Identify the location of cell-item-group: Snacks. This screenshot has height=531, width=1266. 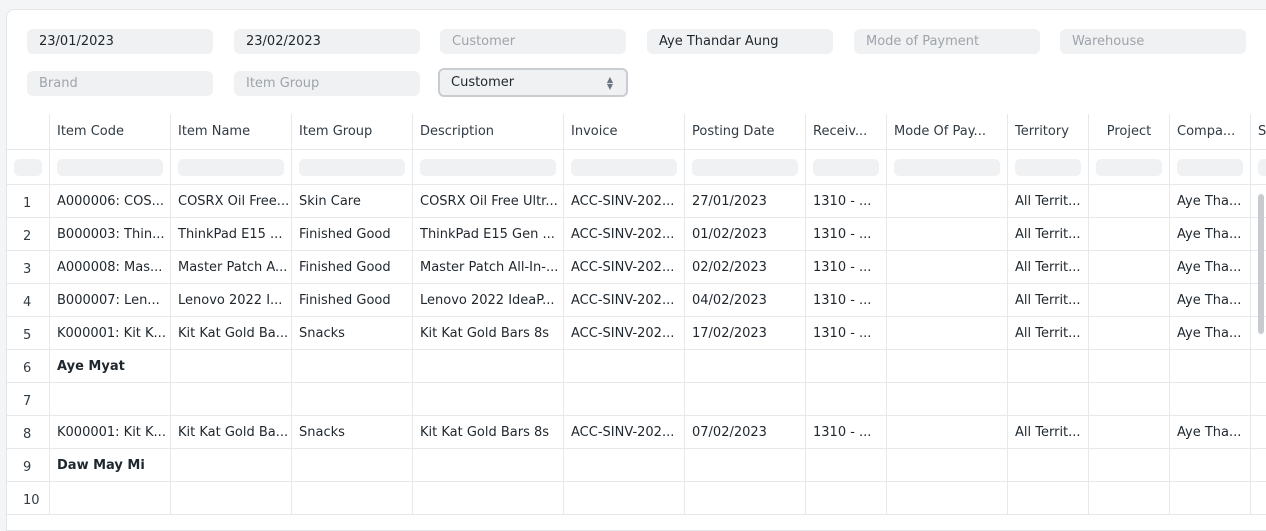
(352, 333).